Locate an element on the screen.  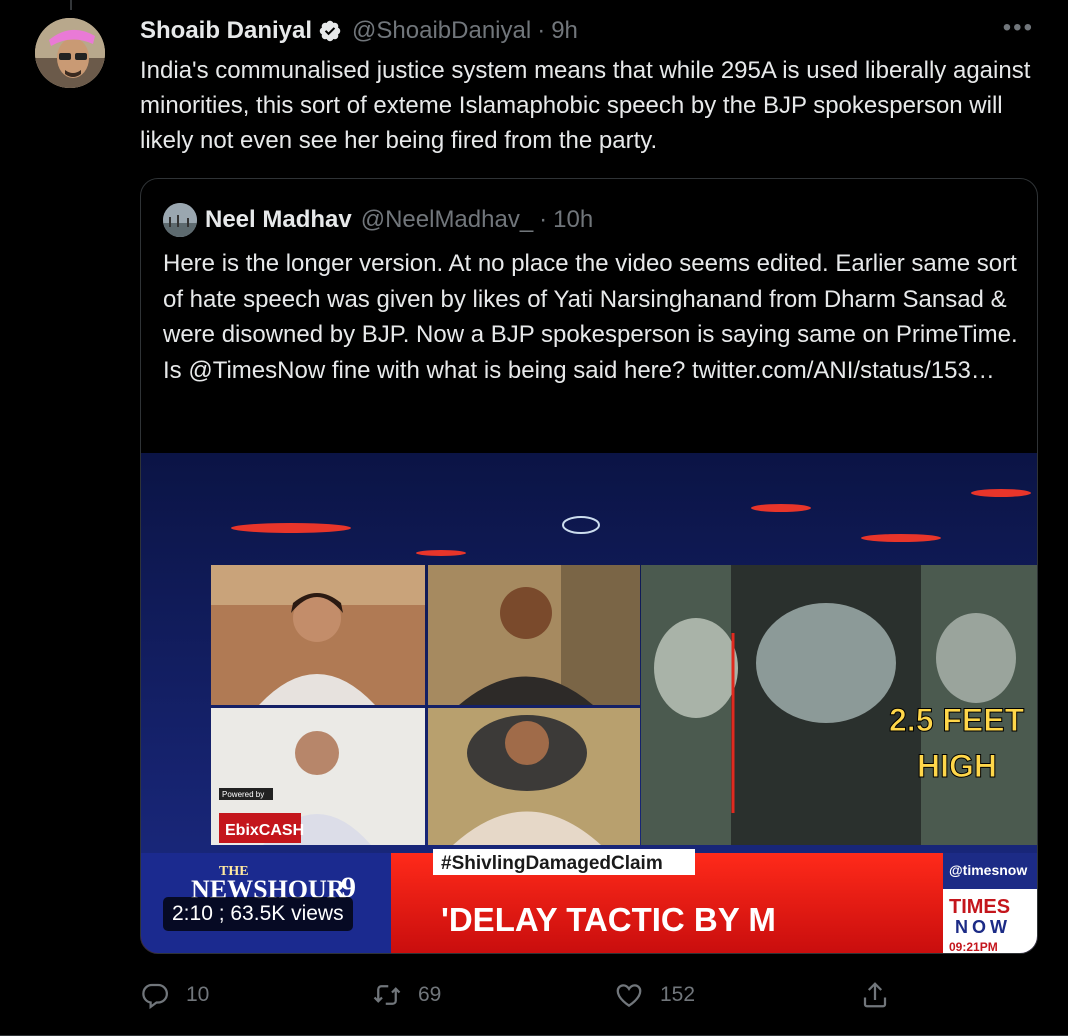
quoted-tweet-timestamp: 10h is located at coordinates (573, 219).